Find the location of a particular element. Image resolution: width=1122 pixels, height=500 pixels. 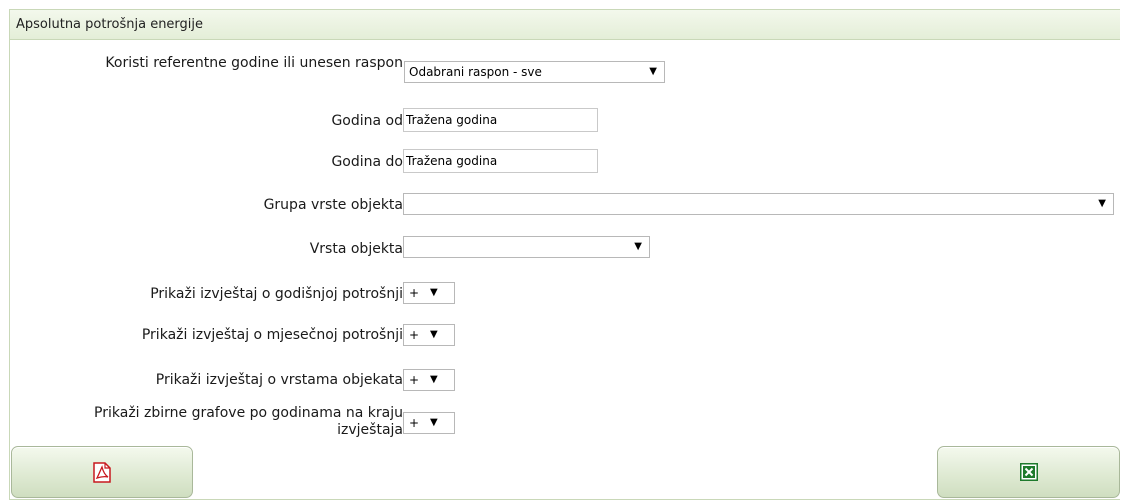

summary-charts-value: + is located at coordinates (414, 423).